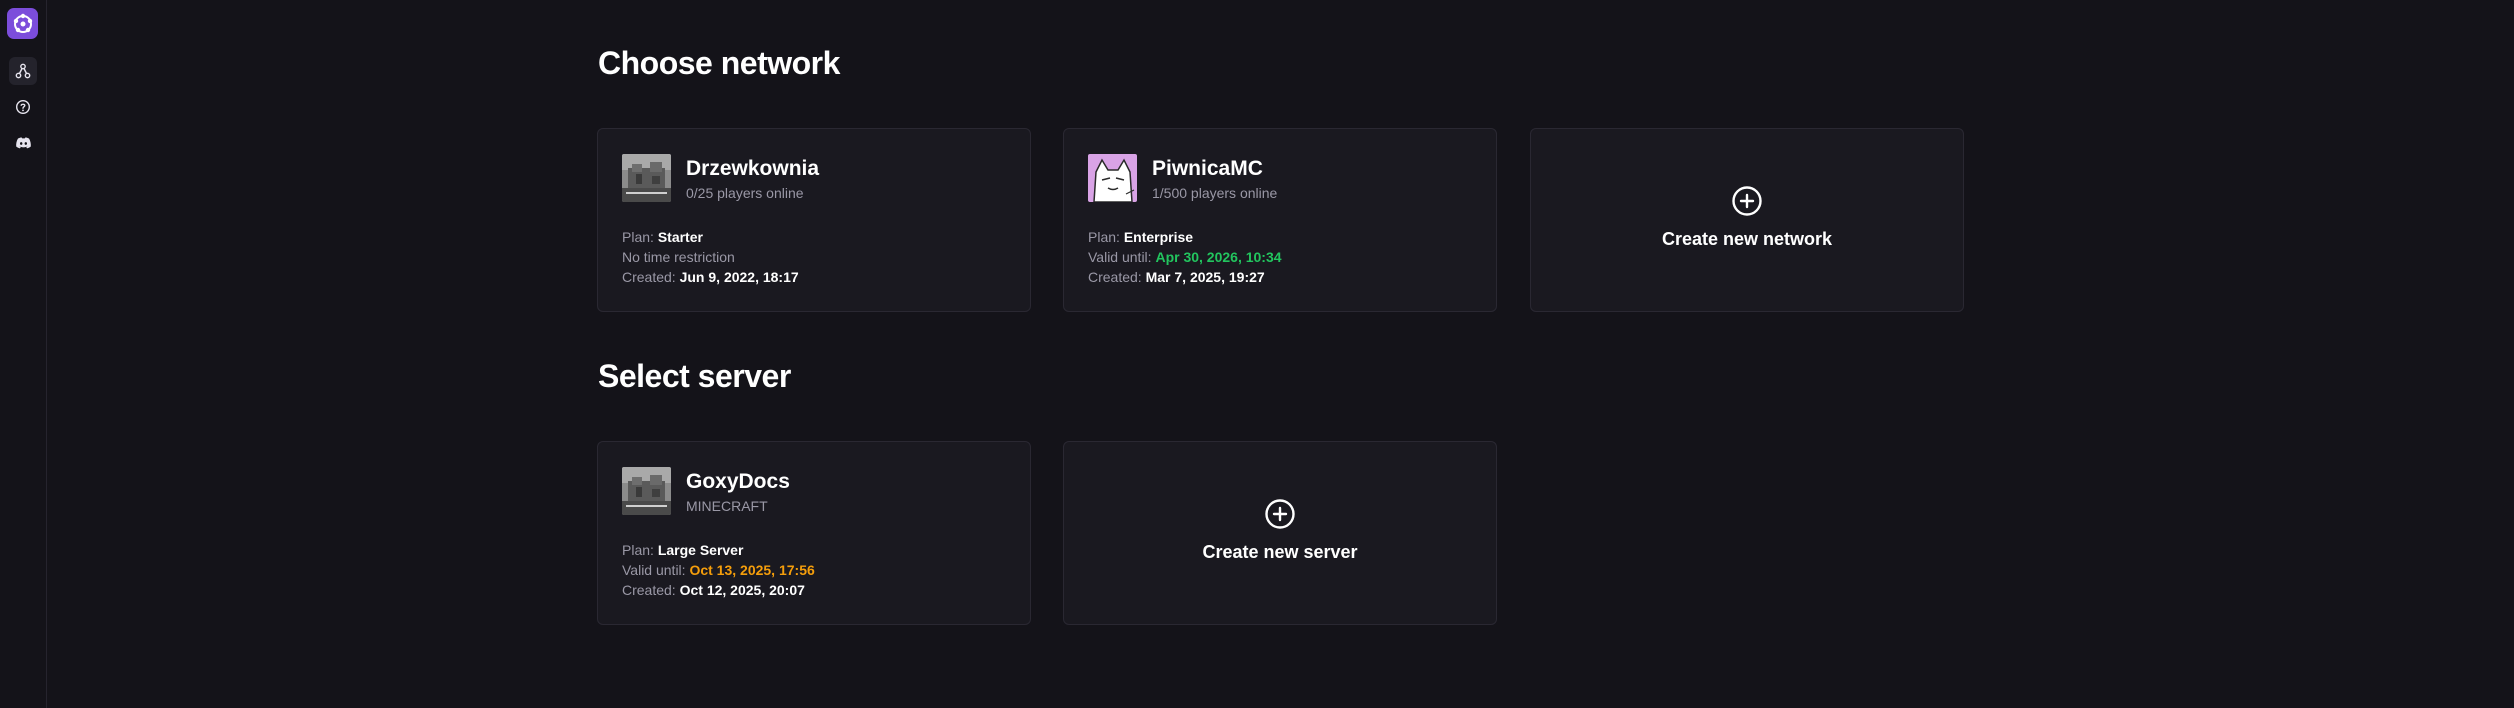 This screenshot has width=2514, height=708. What do you see at coordinates (1747, 220) in the screenshot?
I see `create-network-button: Create new network` at bounding box center [1747, 220].